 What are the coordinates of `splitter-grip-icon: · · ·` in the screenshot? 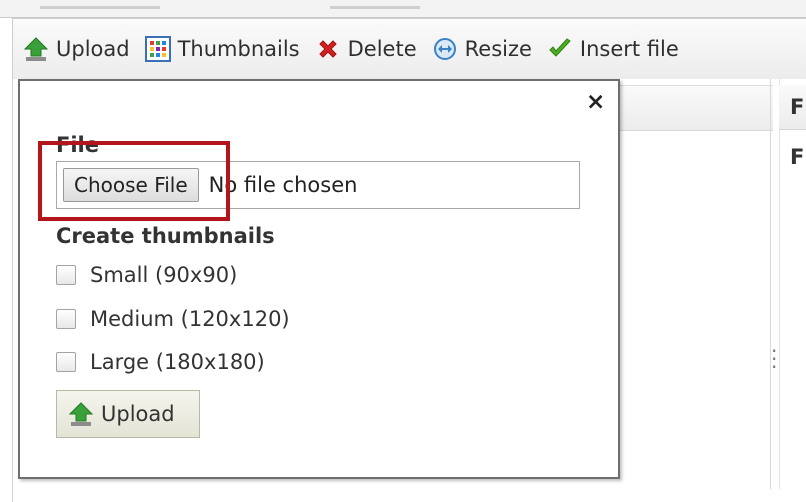 It's located at (774, 359).